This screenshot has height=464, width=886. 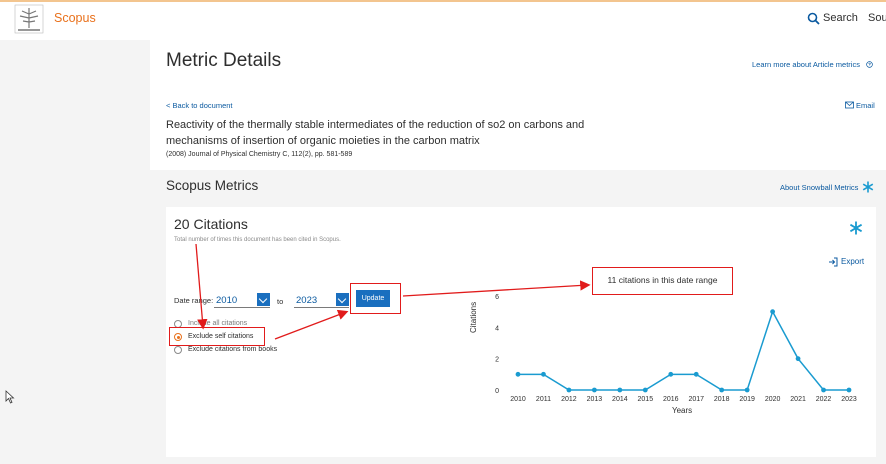 What do you see at coordinates (865, 105) in the screenshot?
I see `email-link: Email` at bounding box center [865, 105].